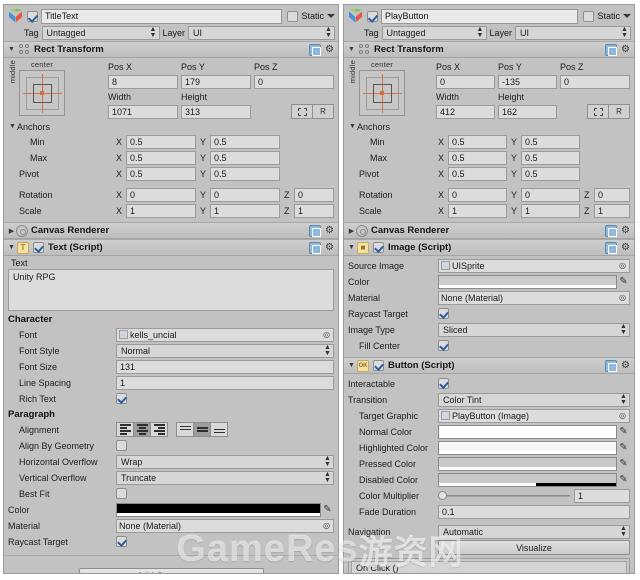  I want to click on add-component-button: Add Component, so click(171, 570).